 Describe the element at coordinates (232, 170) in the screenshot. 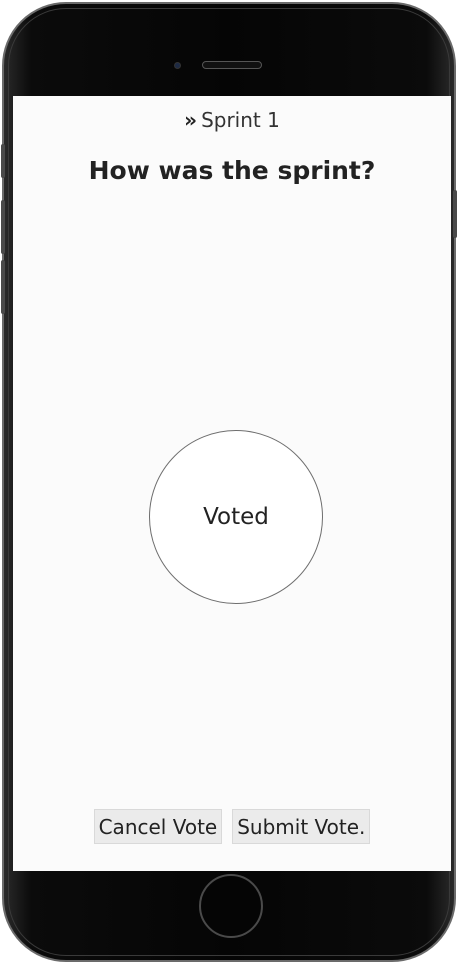

I see `page-title: How was the sprint?` at that location.